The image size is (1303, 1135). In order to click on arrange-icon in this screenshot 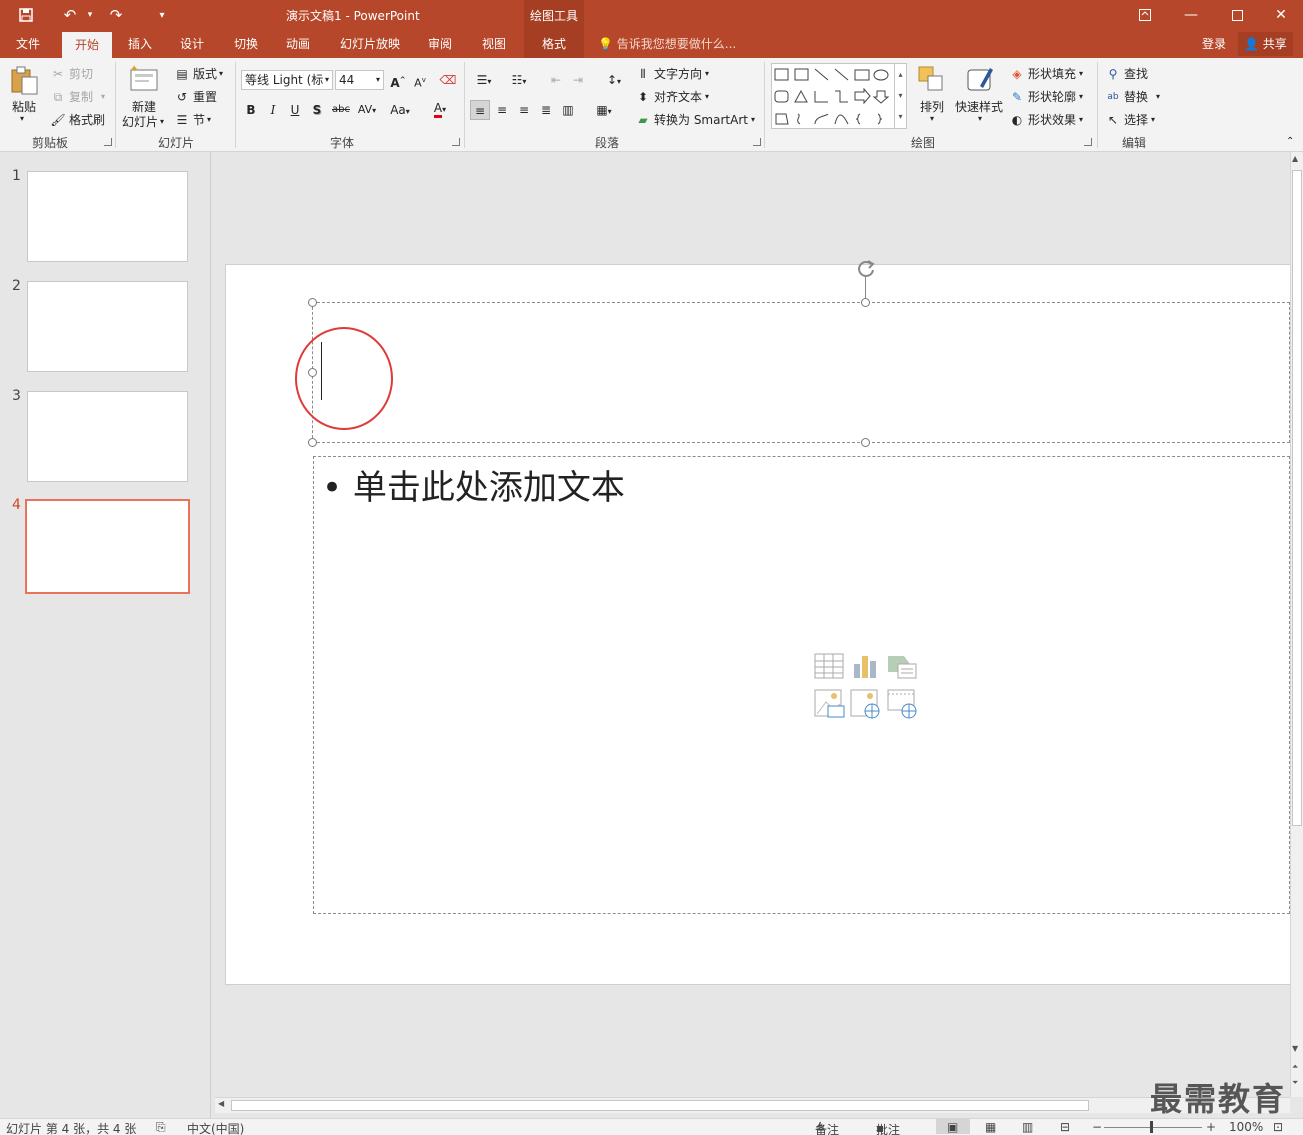, I will do `click(932, 80)`.